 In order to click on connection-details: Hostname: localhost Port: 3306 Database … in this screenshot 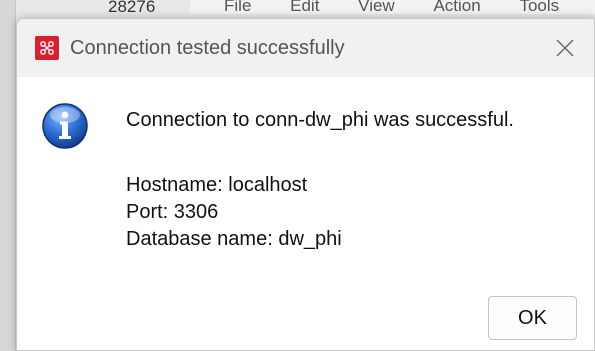, I will do `click(234, 212)`.